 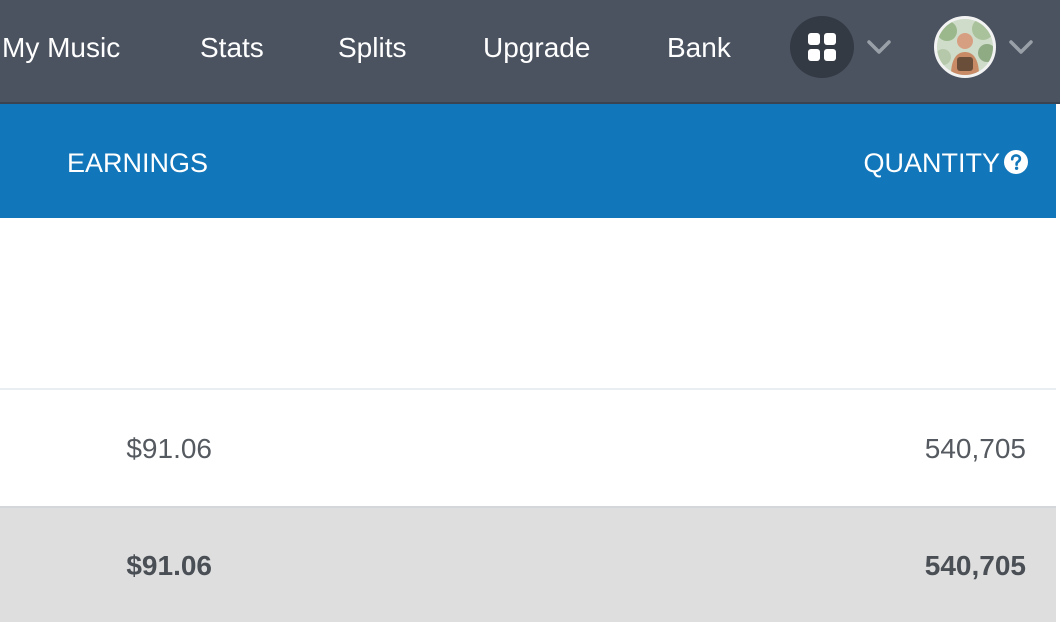 I want to click on total-earnings: $91.06, so click(x=169, y=565).